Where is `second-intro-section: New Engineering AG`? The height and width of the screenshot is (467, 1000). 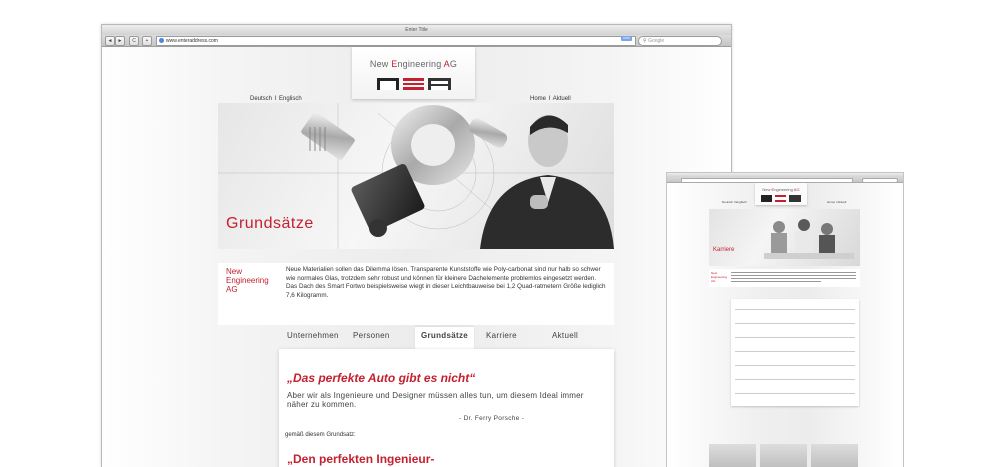 second-intro-section: New Engineering AG is located at coordinates (784, 278).